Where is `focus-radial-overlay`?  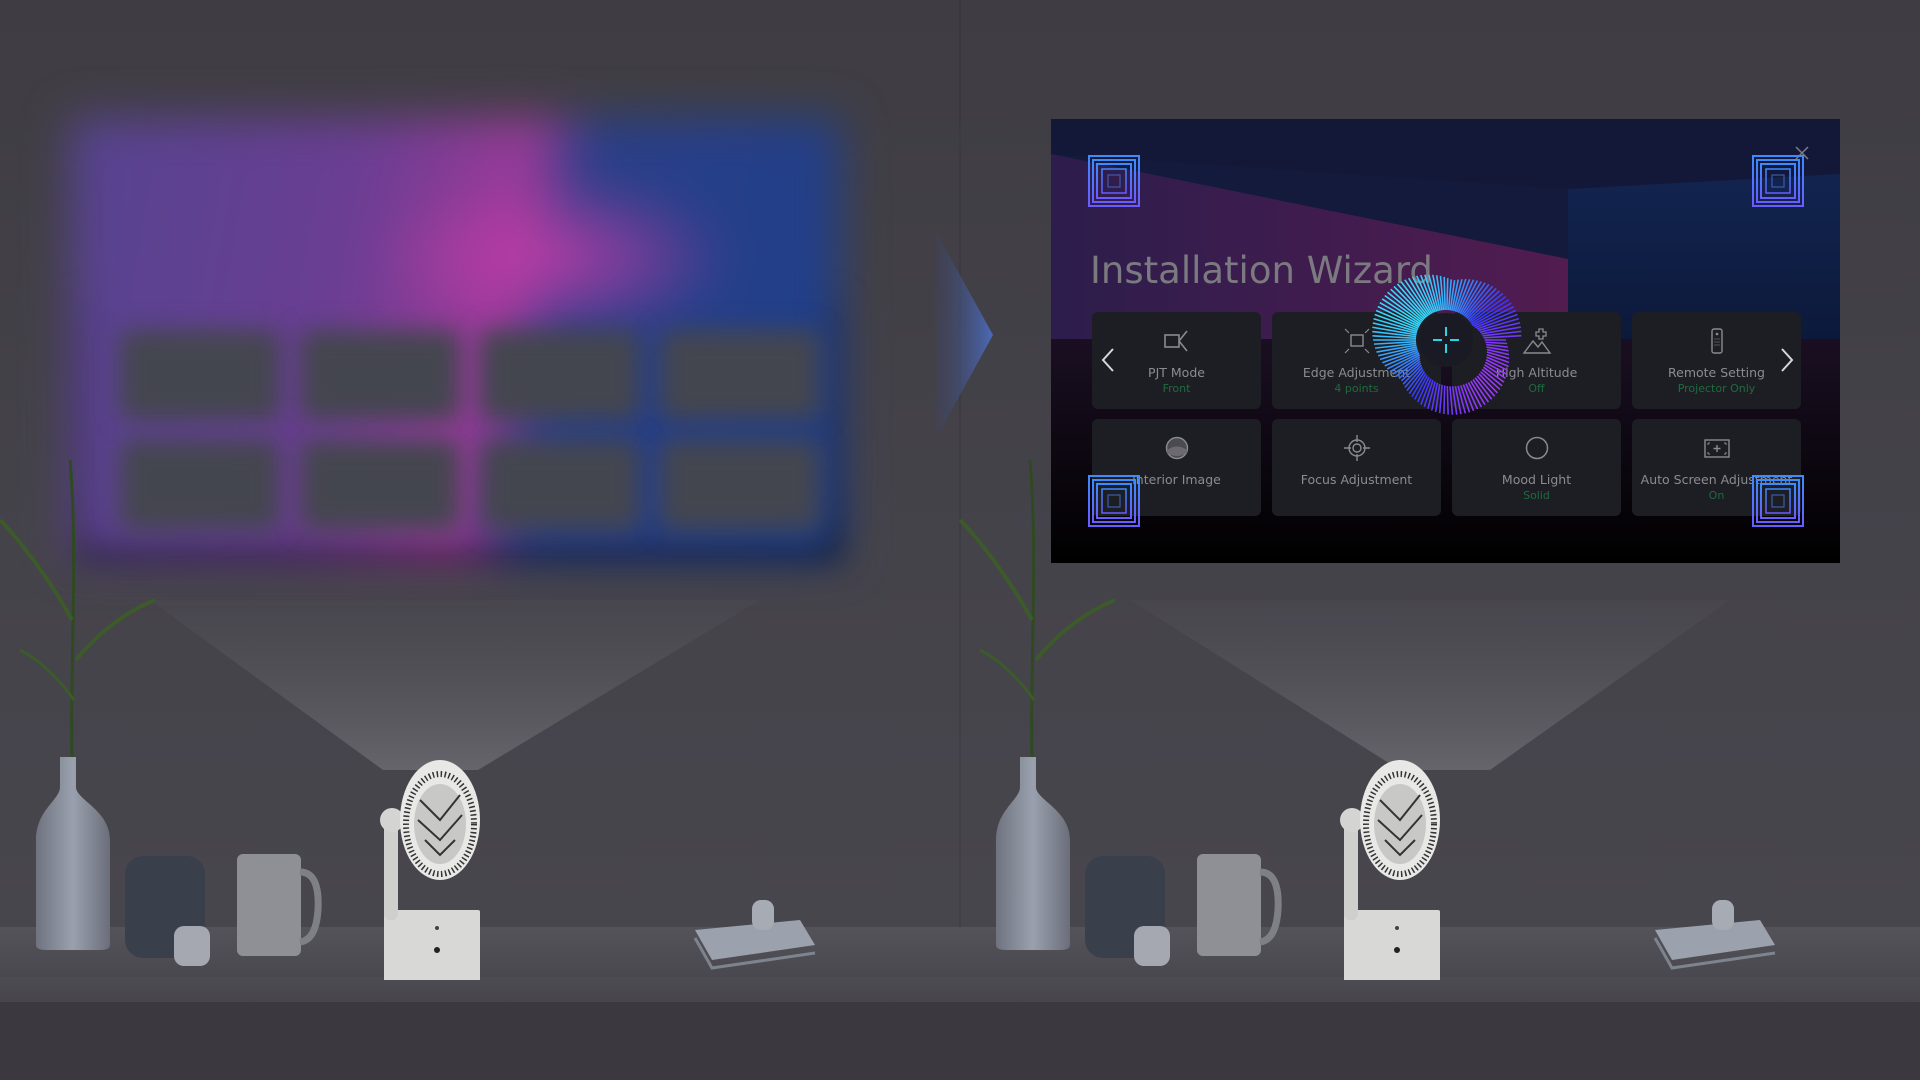
focus-radial-overlay is located at coordinates (1447, 344).